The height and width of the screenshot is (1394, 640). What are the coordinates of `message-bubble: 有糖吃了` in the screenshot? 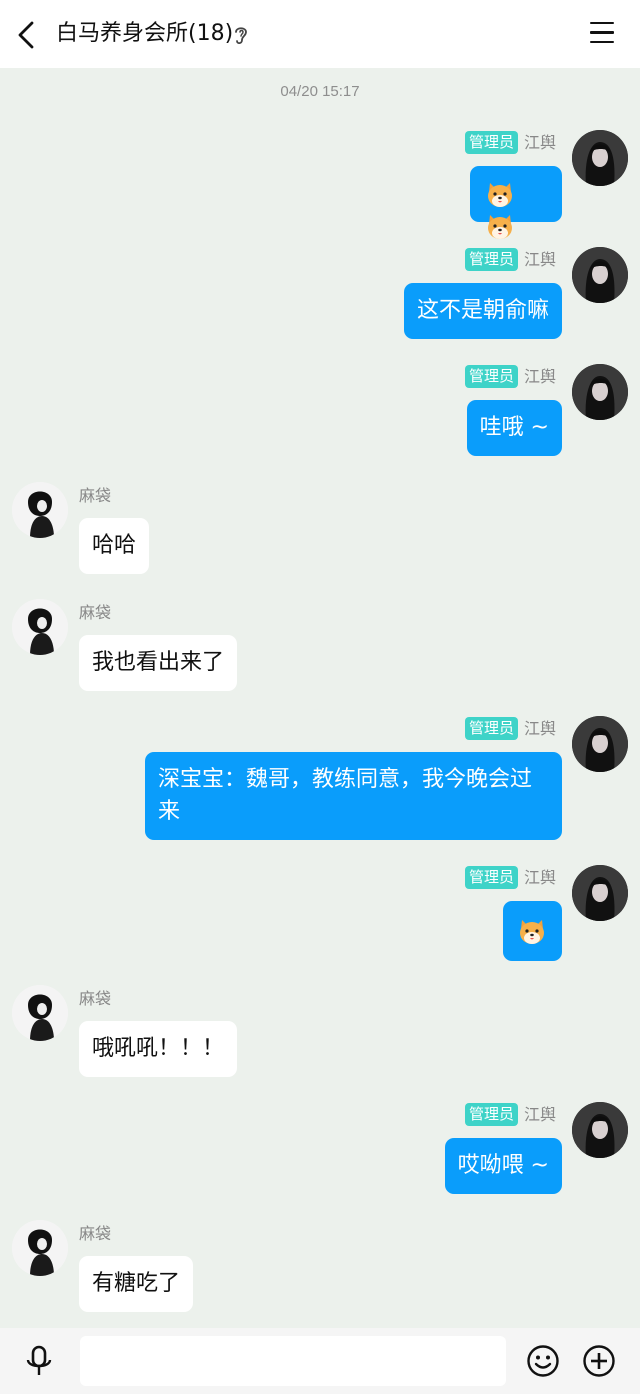 It's located at (136, 1284).